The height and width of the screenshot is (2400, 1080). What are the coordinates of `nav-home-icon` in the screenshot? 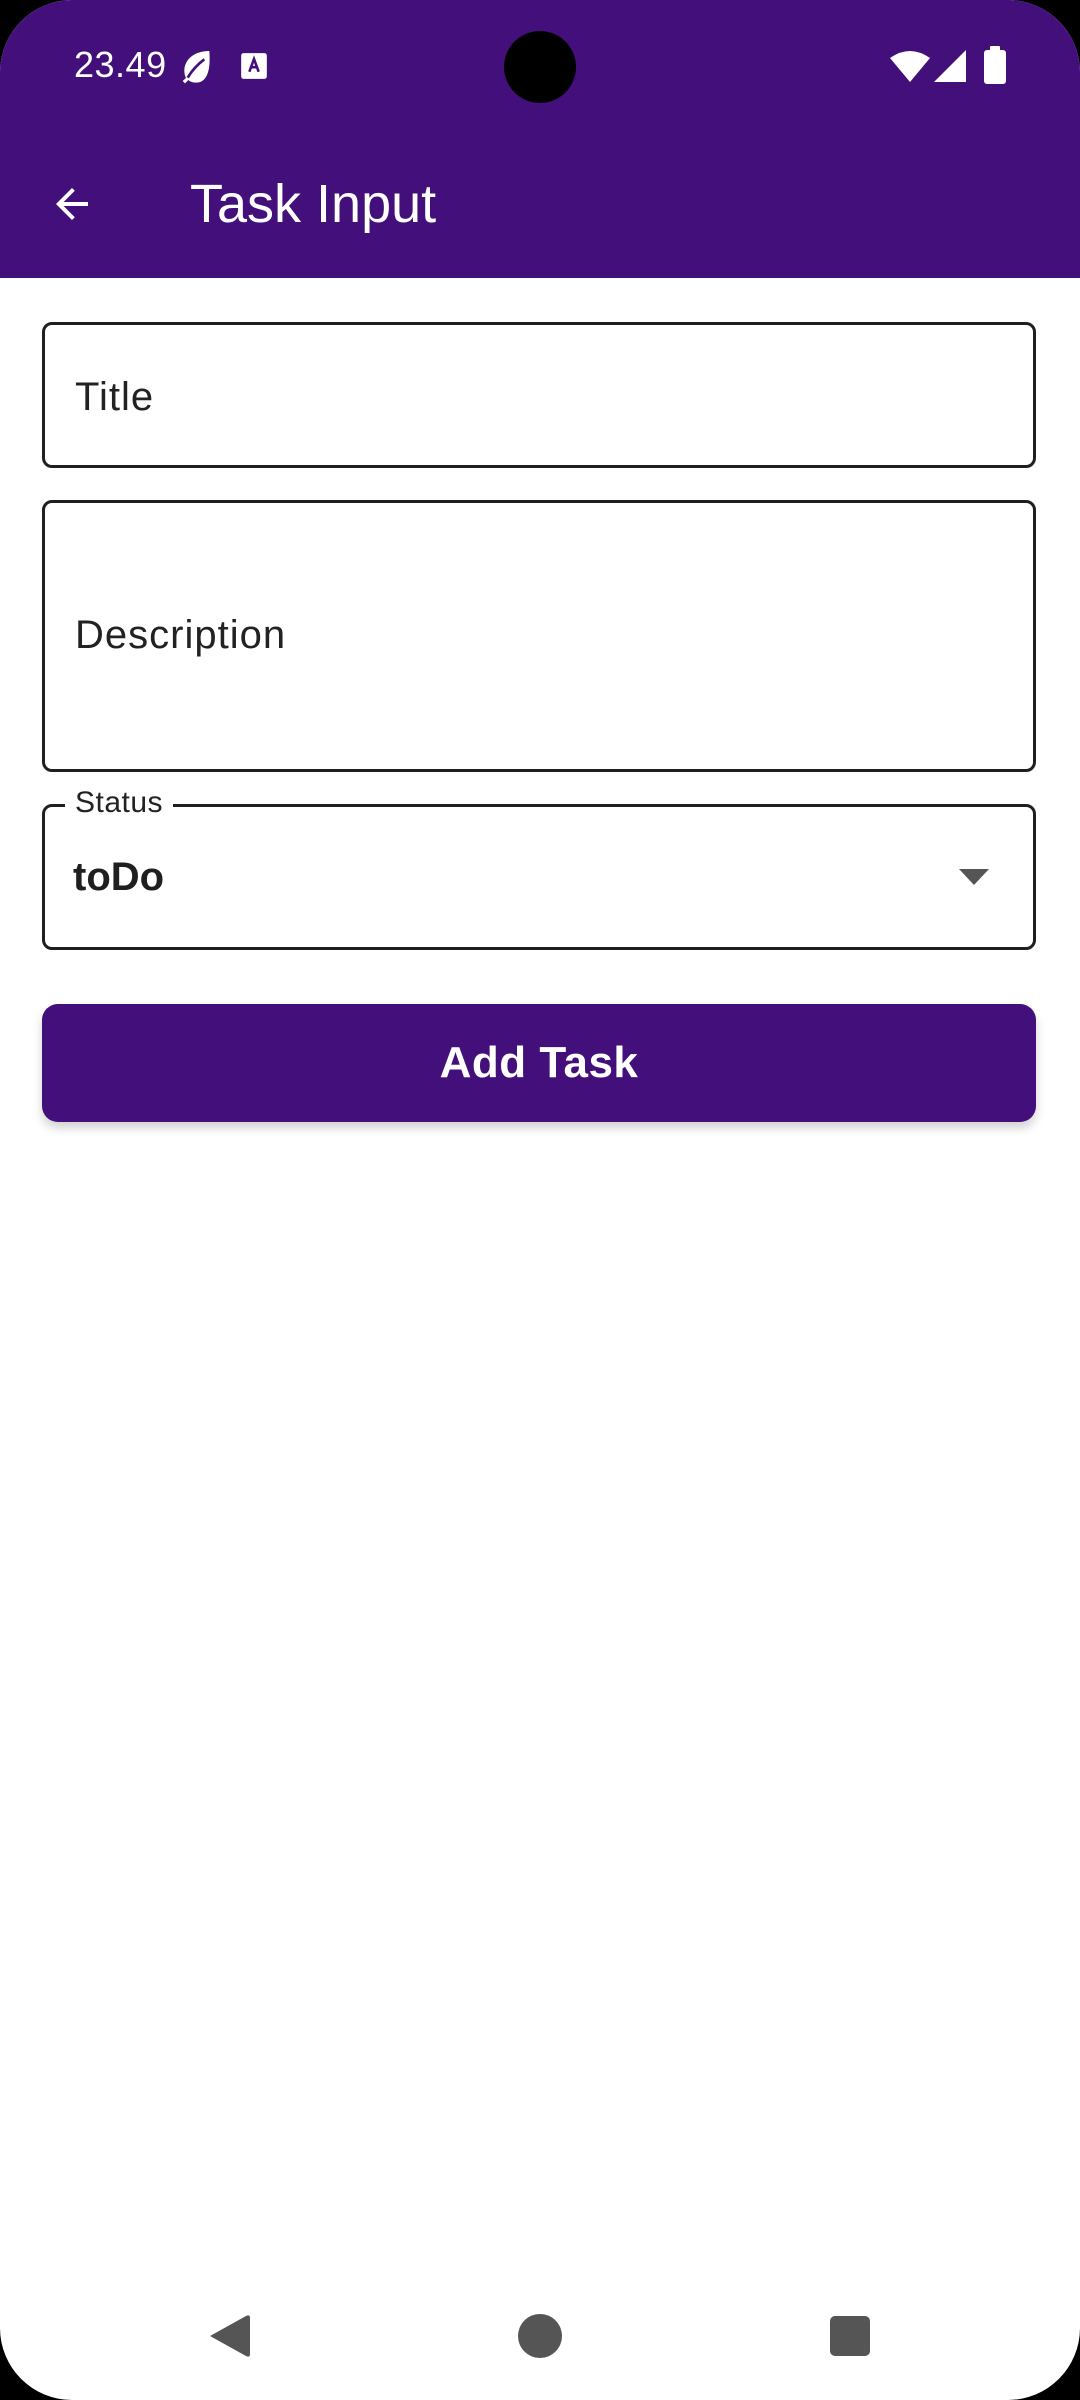 It's located at (540, 2336).